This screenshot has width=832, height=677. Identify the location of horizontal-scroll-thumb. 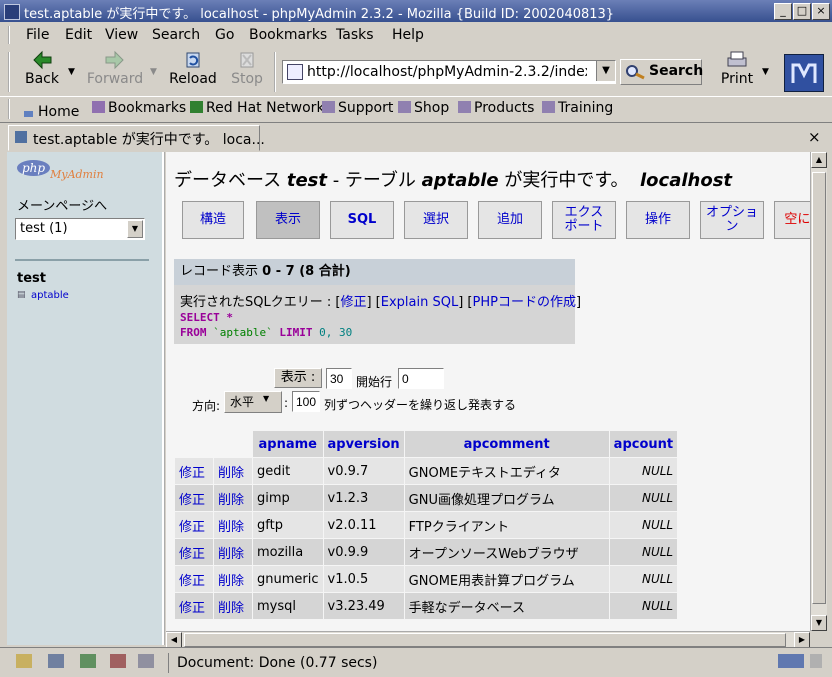
(485, 640).